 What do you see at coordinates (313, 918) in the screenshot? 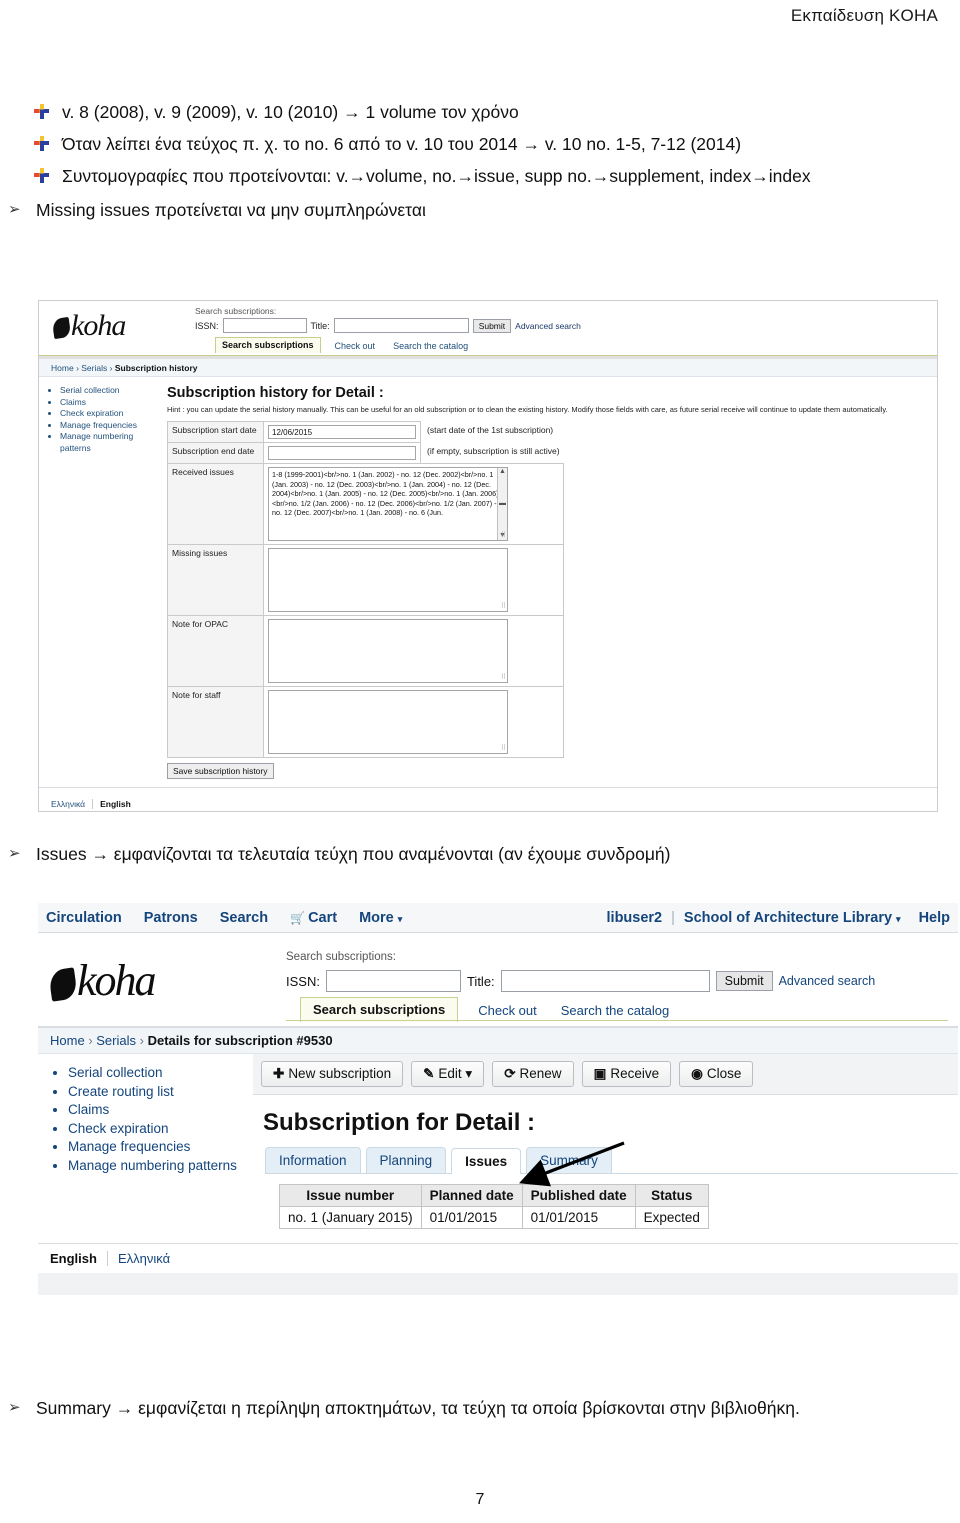
I see `nav-cart: 🛒 Cart` at bounding box center [313, 918].